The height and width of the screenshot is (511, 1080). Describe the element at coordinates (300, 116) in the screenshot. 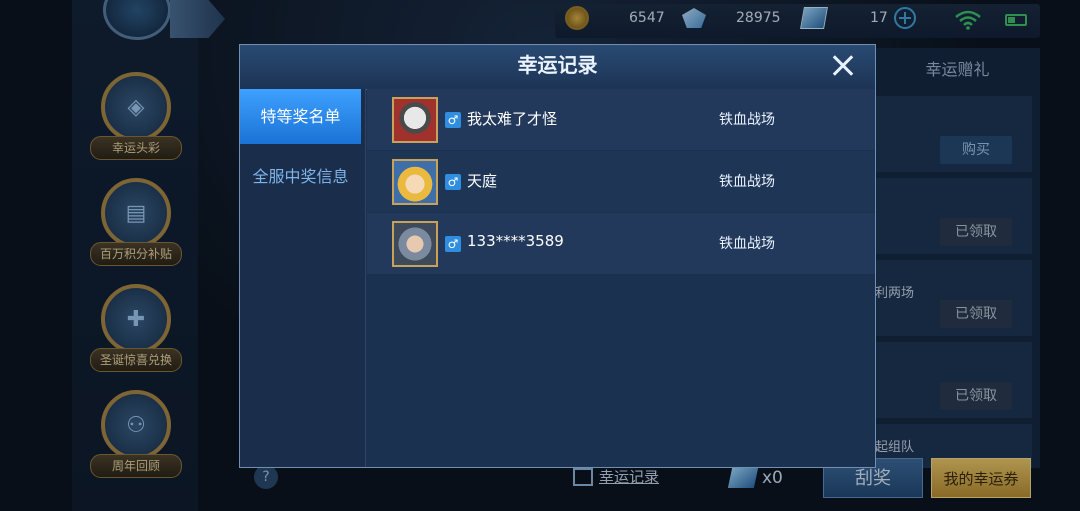

I see `tab-grand-prize-list: 特等奖名单` at that location.